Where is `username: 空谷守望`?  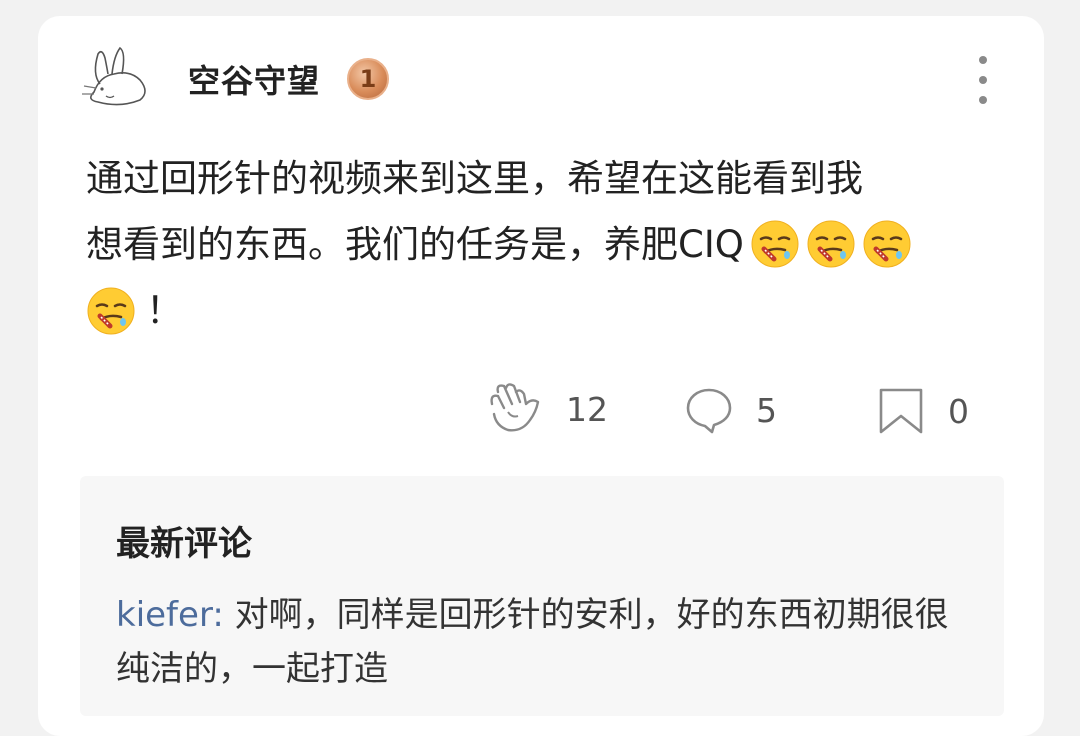
username: 空谷守望 is located at coordinates (254, 79).